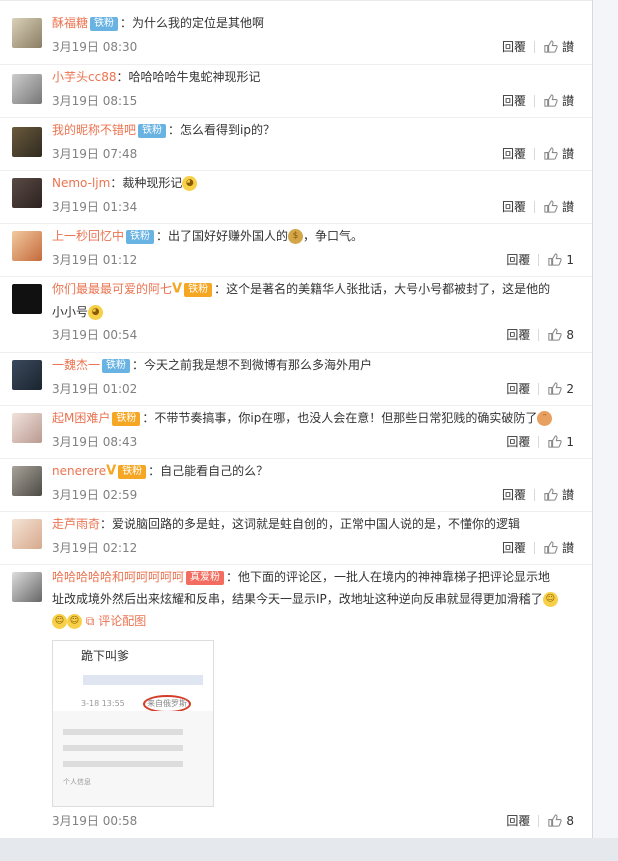 The height and width of the screenshot is (861, 618). I want to click on comment-time: 3月19日 08:15, so click(95, 101).